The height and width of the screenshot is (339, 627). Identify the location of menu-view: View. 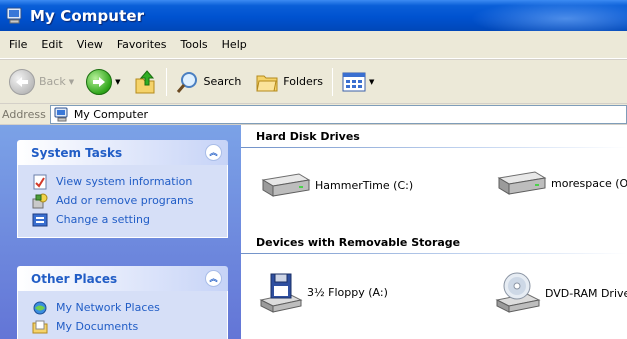
(90, 44).